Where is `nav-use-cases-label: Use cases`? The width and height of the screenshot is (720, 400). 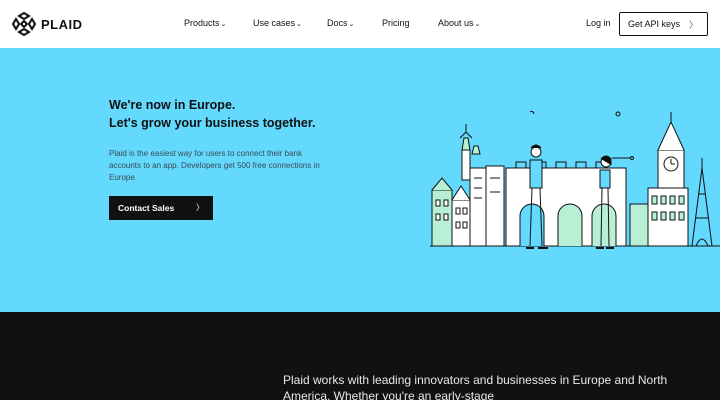
nav-use-cases-label: Use cases is located at coordinates (274, 23).